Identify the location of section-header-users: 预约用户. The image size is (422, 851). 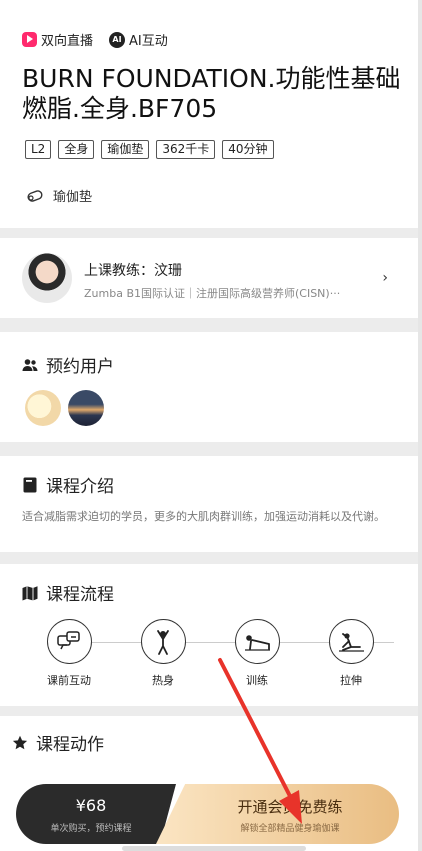
(68, 364).